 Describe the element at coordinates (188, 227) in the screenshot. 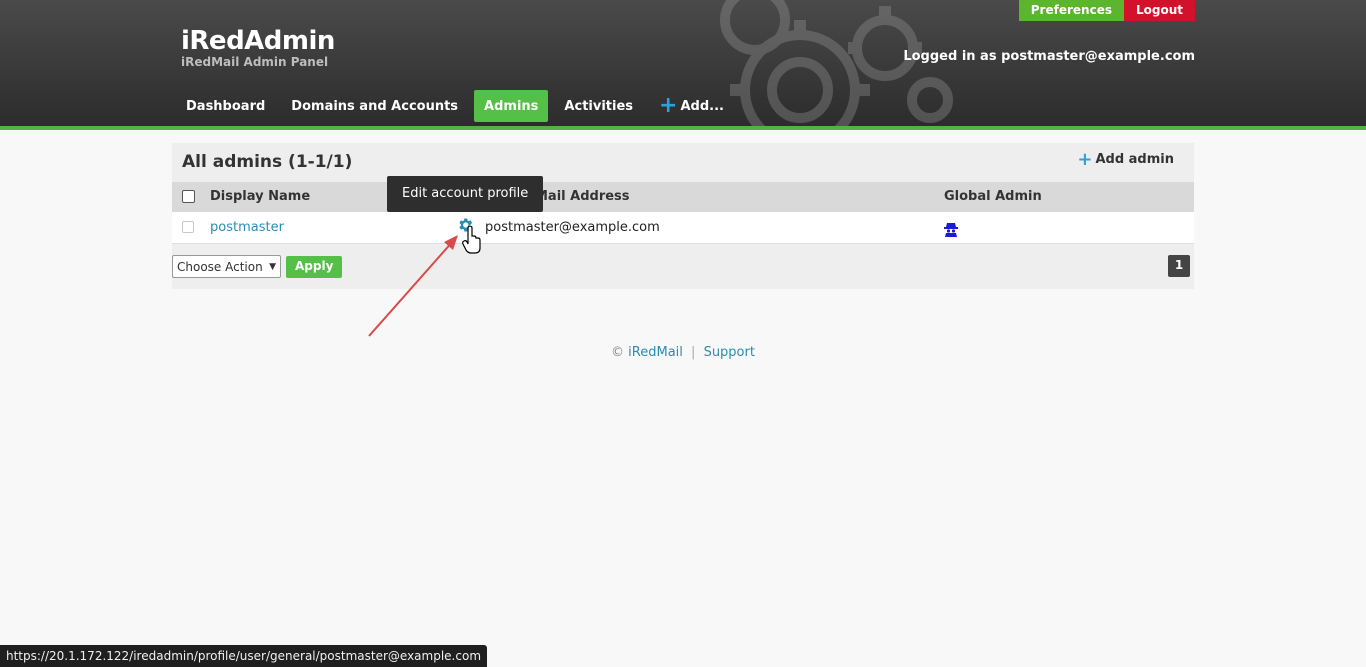

I see `row-checkbox` at that location.